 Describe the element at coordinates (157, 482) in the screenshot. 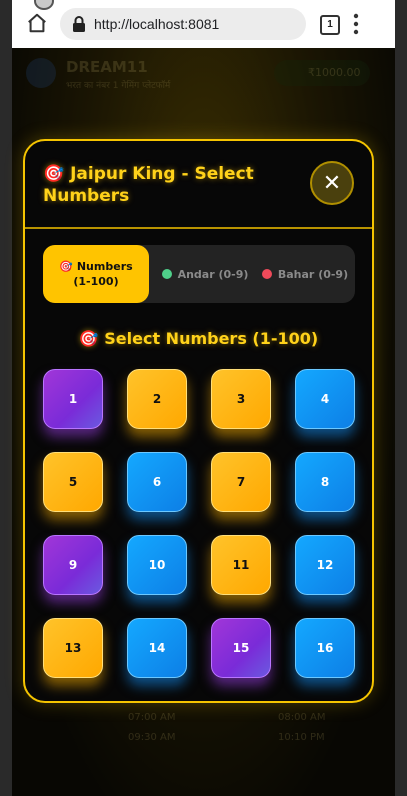

I see `number-button: 6` at that location.